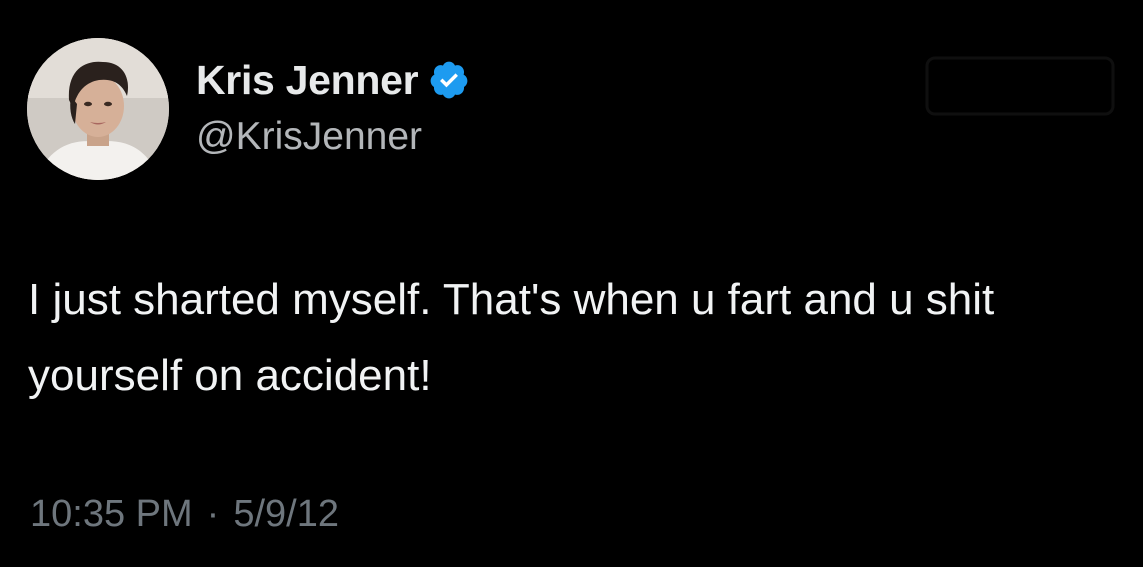 The height and width of the screenshot is (567, 1143). Describe the element at coordinates (286, 514) in the screenshot. I see `tweet-date: 5/9/12` at that location.